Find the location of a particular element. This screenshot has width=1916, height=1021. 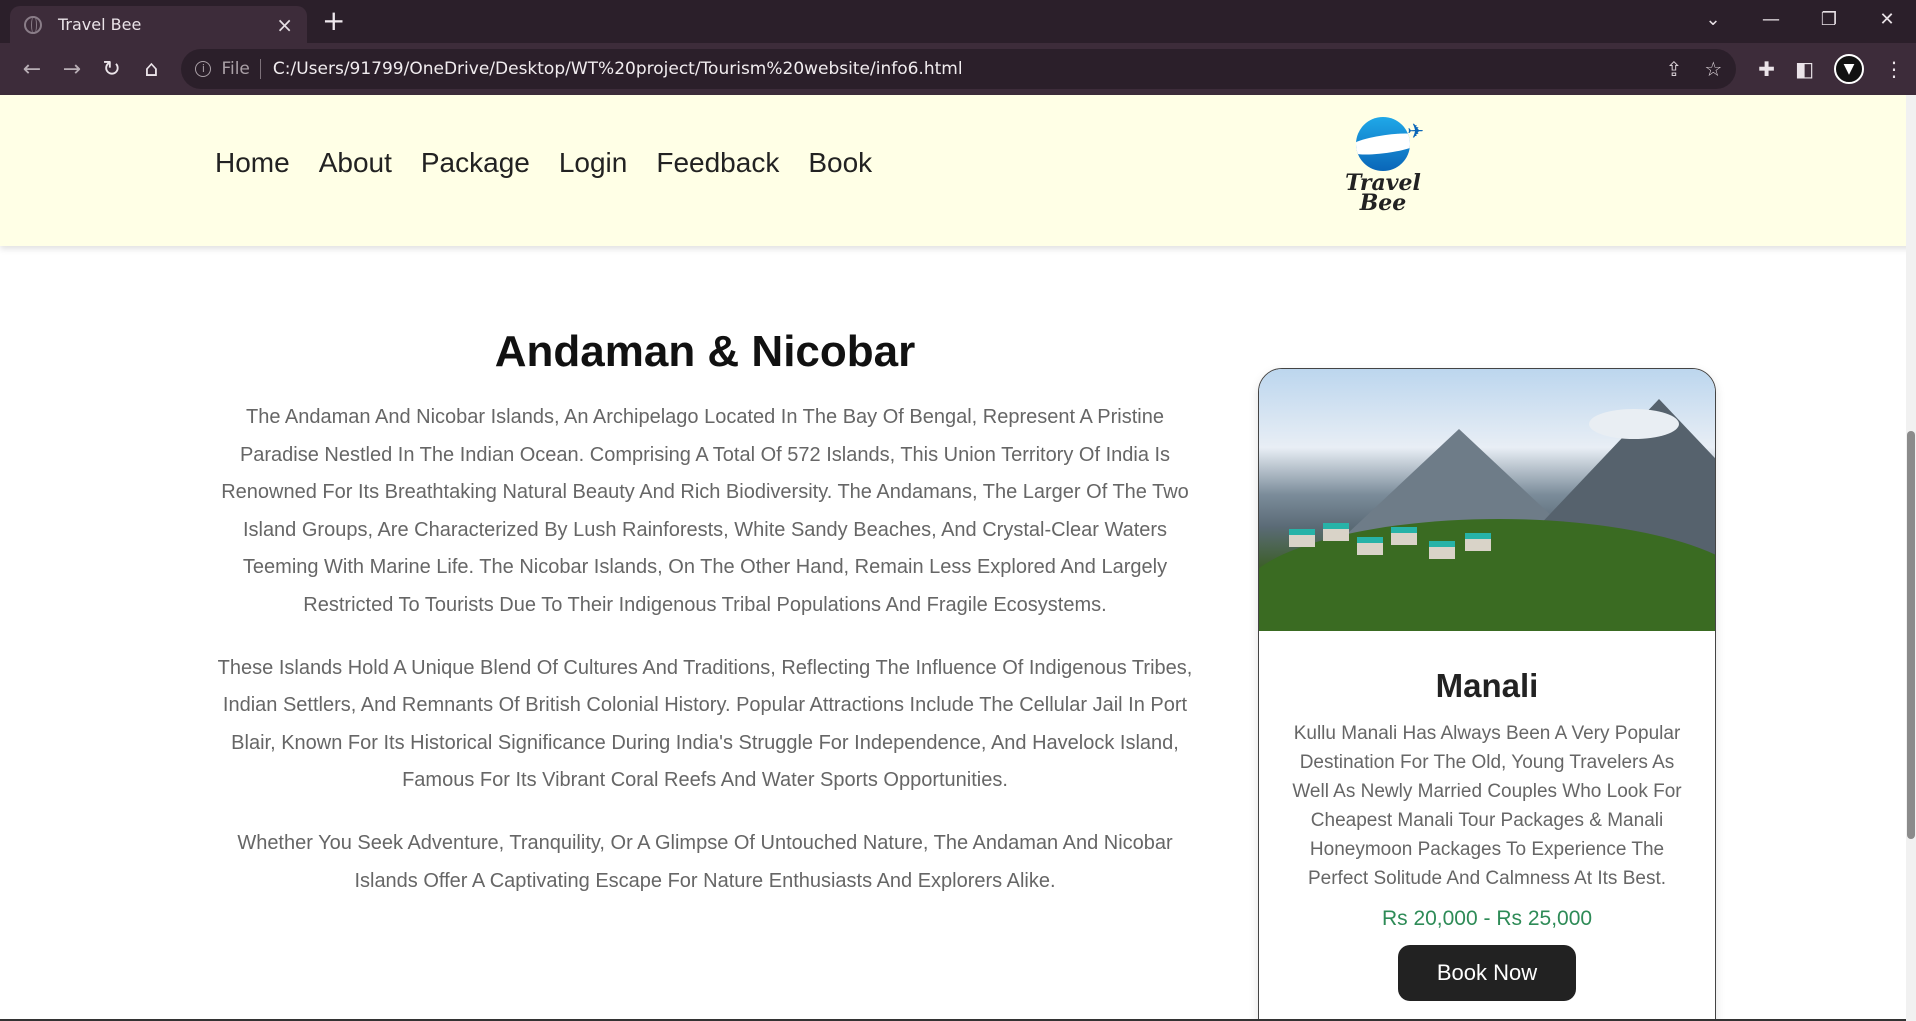

reload-icon: ↻ is located at coordinates (112, 69).